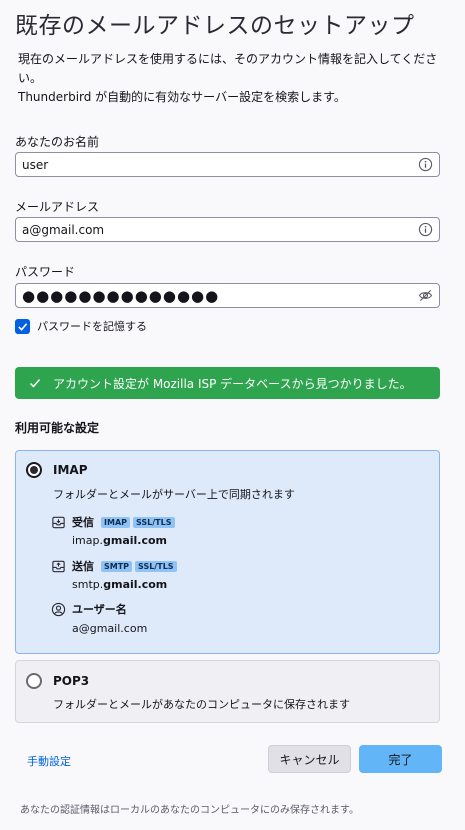  What do you see at coordinates (83, 566) in the screenshot?
I see `outgoing-label: 送信` at bounding box center [83, 566].